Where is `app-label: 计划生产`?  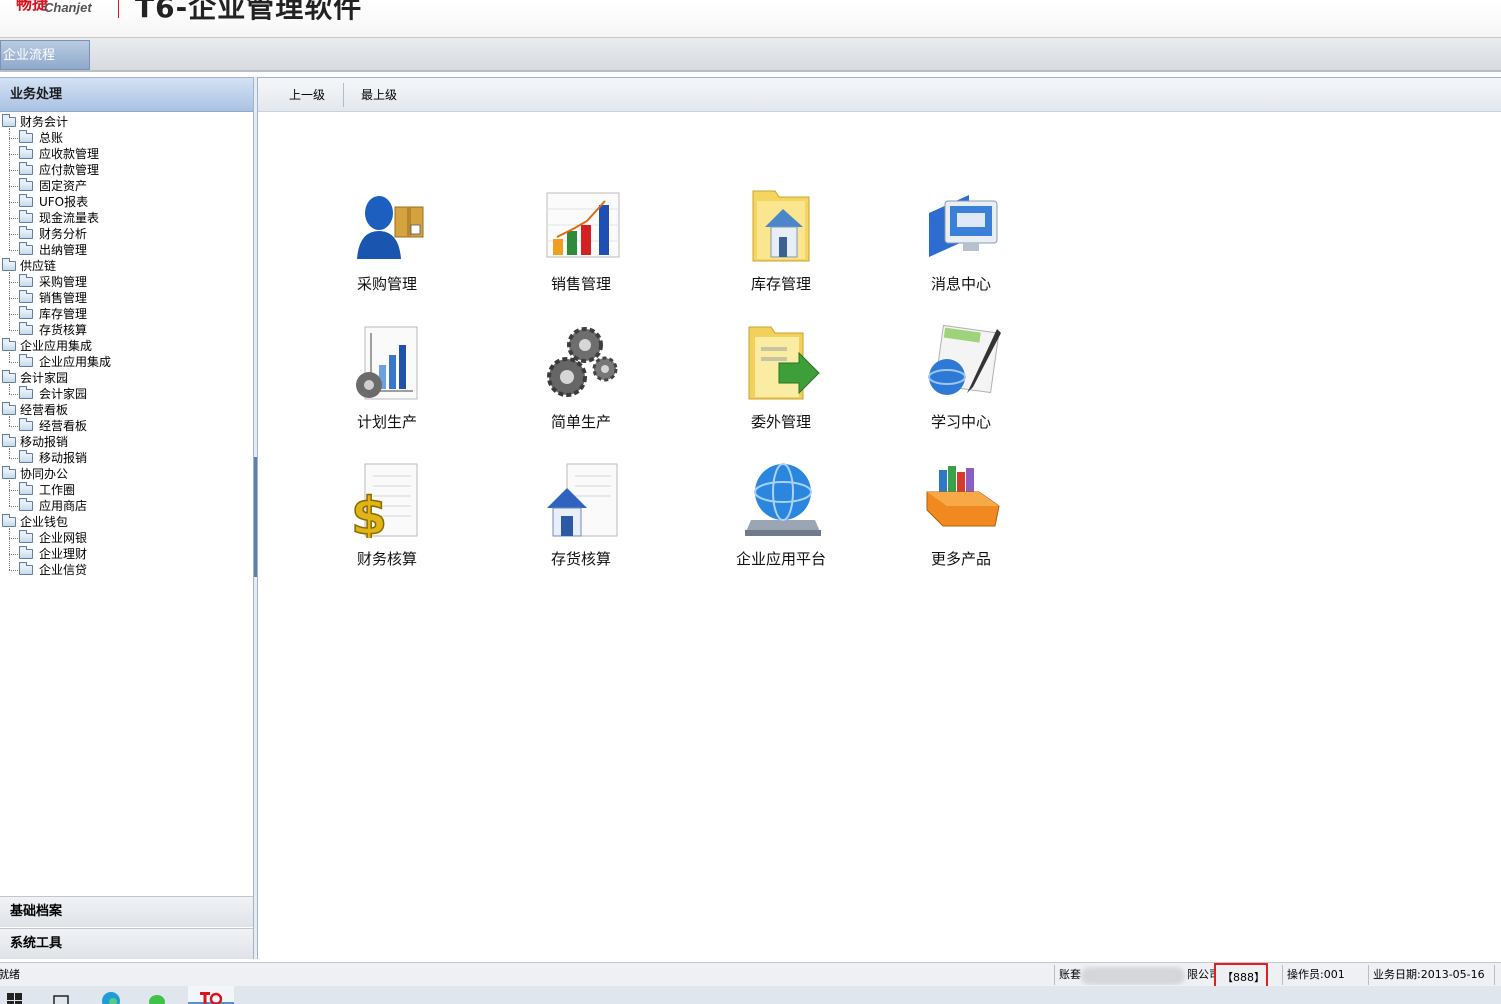 app-label: 计划生产 is located at coordinates (386, 422).